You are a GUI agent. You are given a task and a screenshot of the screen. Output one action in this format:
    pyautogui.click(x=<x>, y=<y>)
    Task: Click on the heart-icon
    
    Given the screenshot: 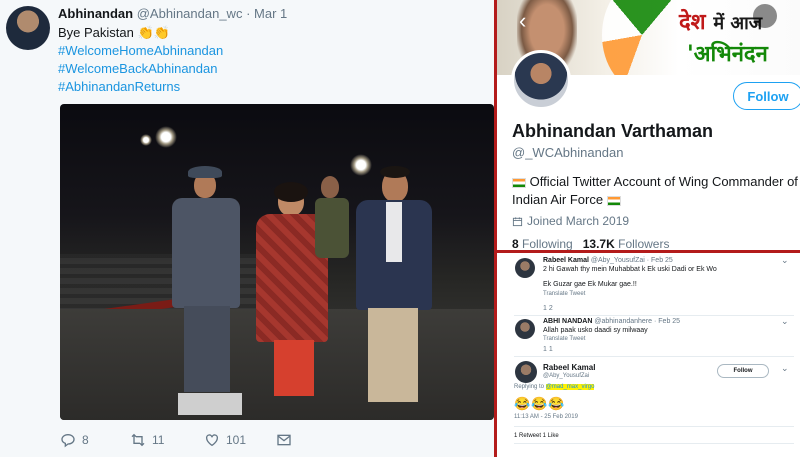 What is the action you would take?
    pyautogui.click(x=212, y=440)
    